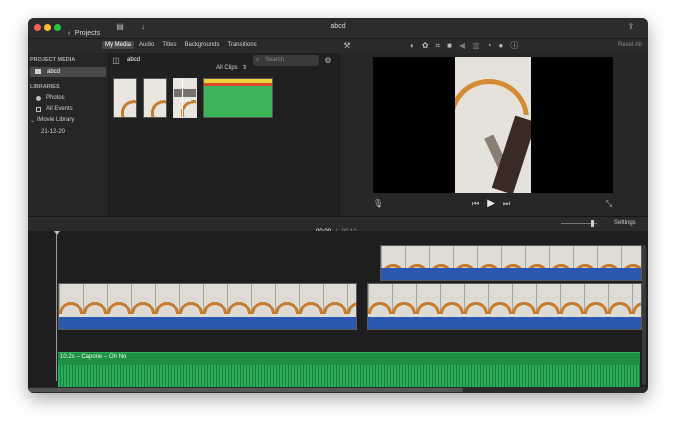  I want to click on speed-icon: ◔, so click(489, 46).